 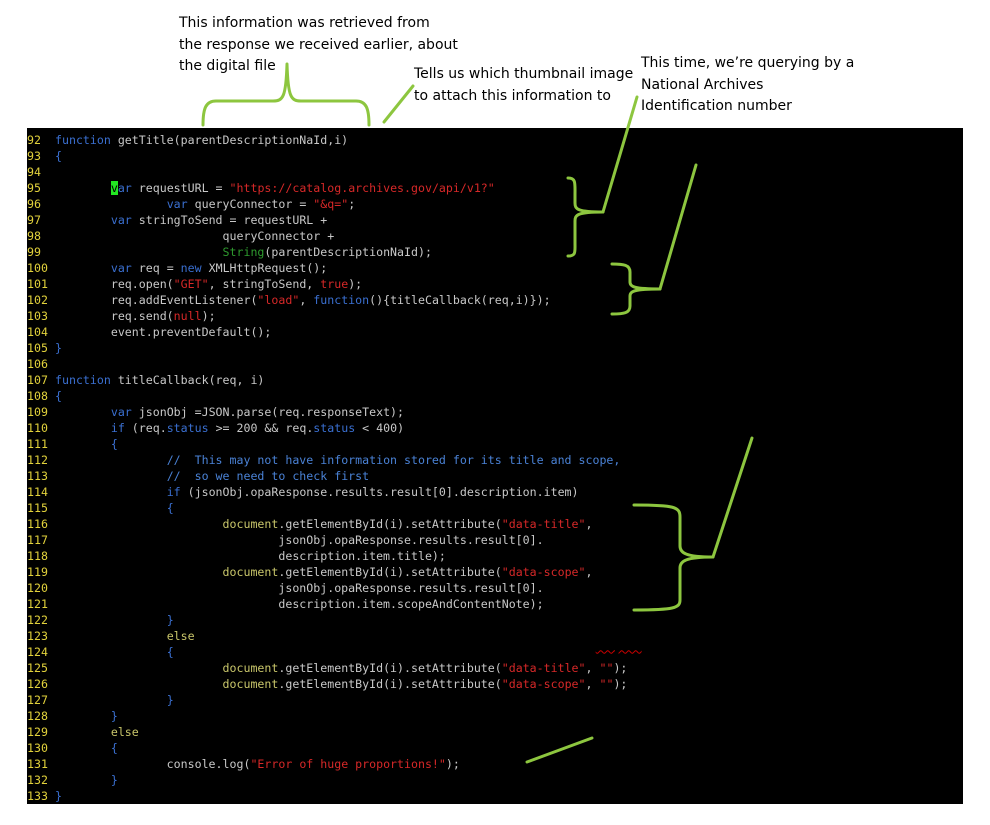 I want to click on annotation-line: attributes of the appropriate, so click(x=852, y=483).